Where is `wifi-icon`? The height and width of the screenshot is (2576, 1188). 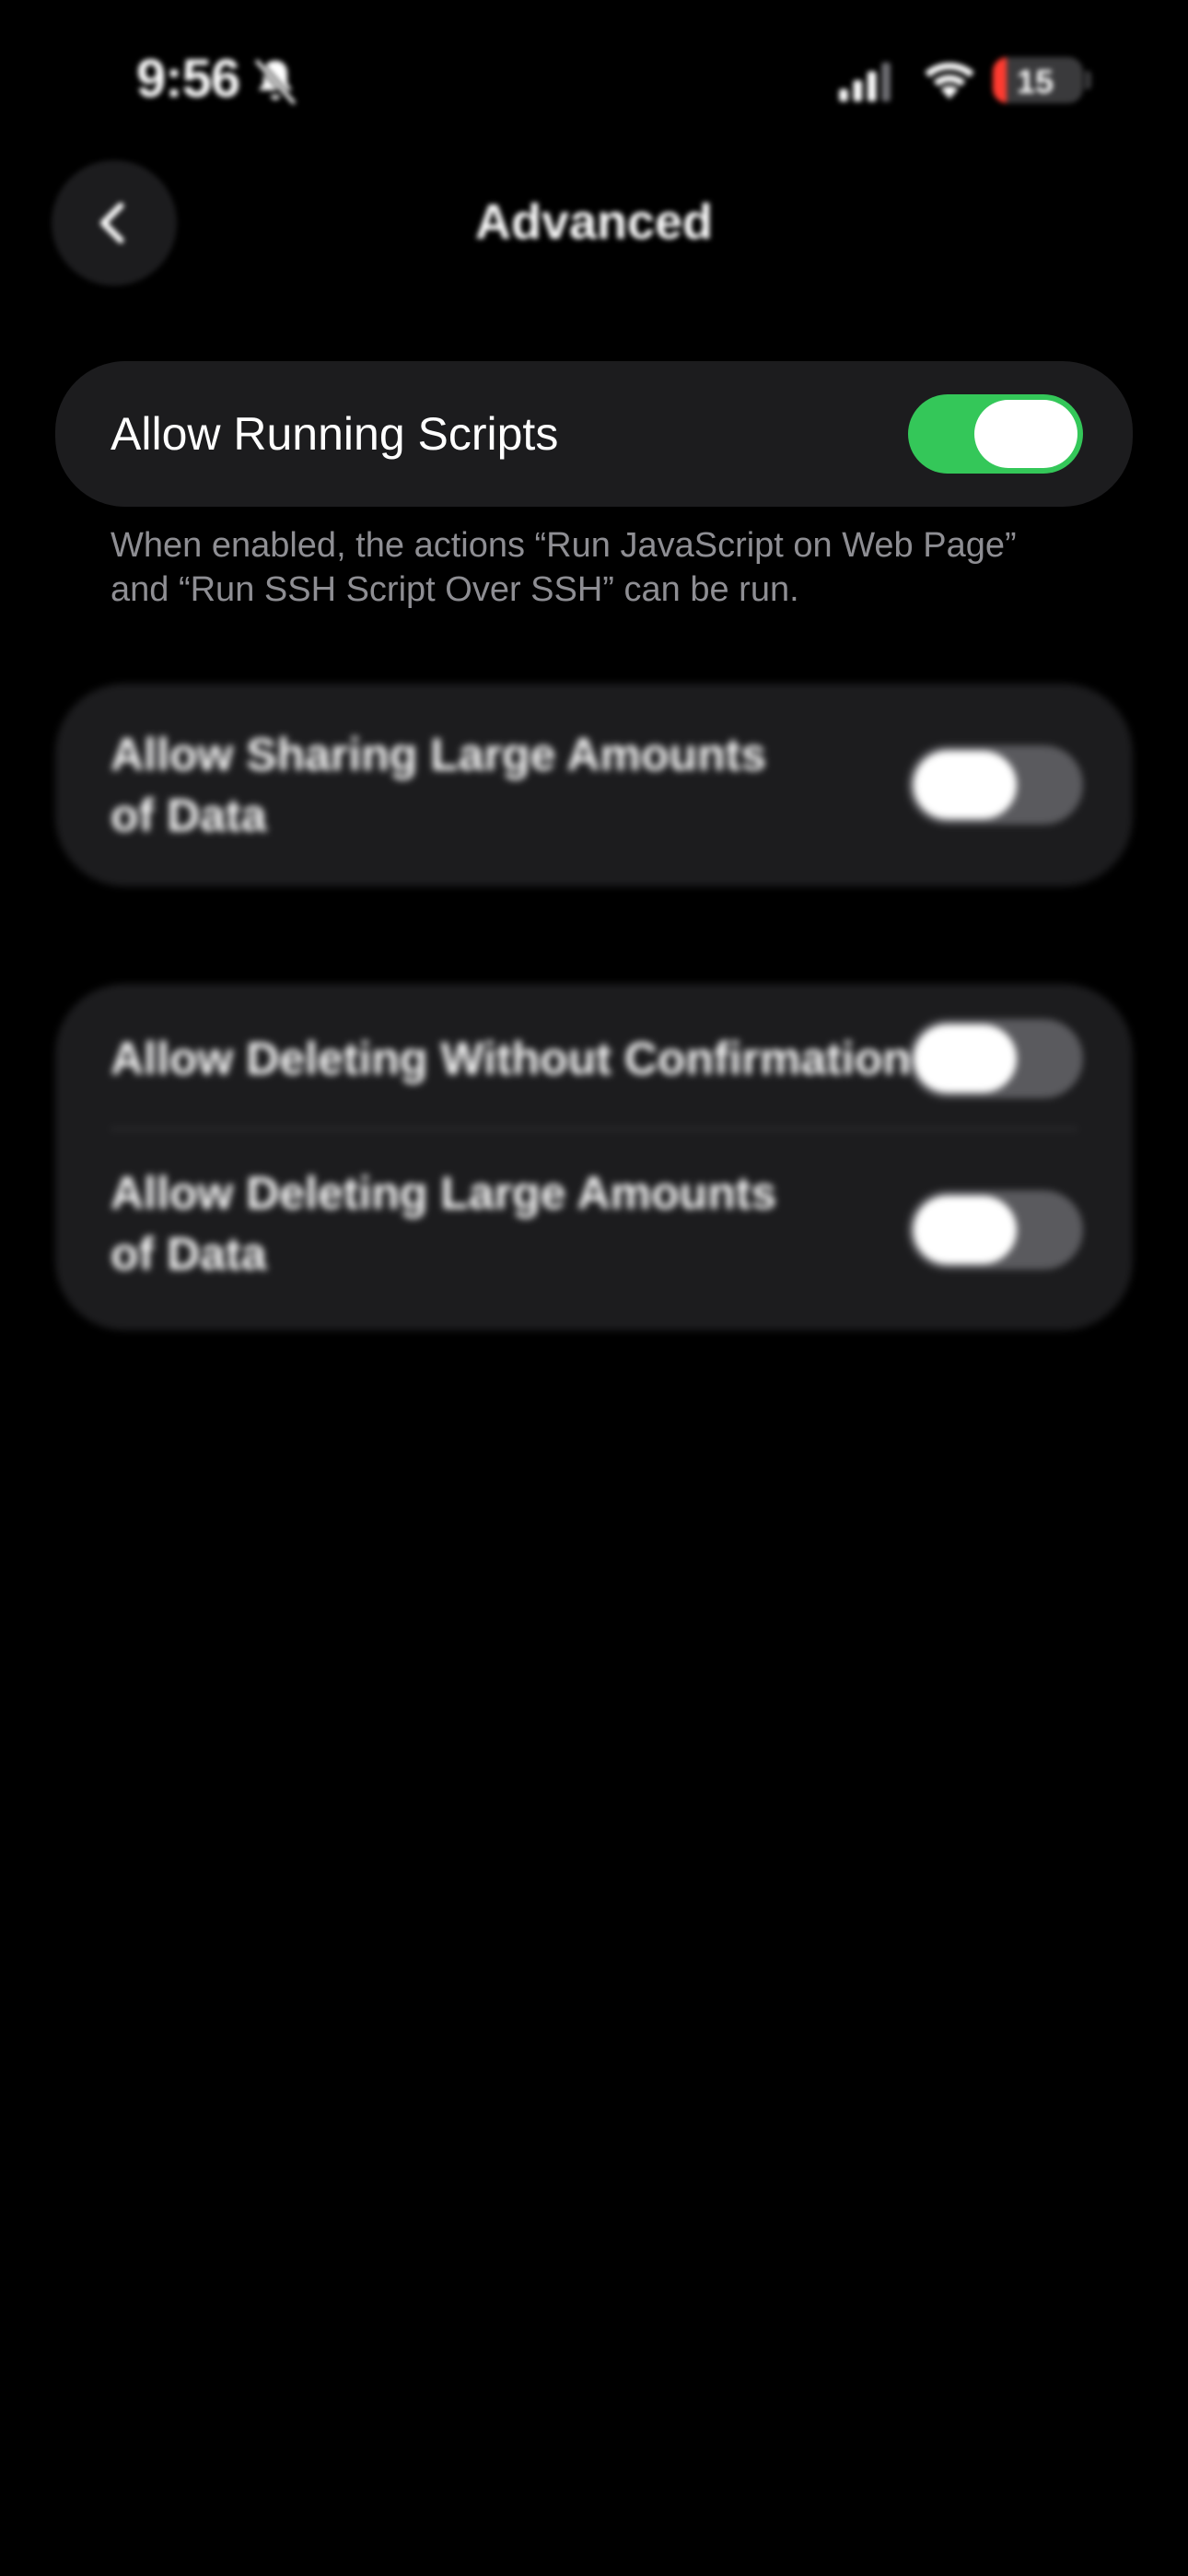 wifi-icon is located at coordinates (949, 81).